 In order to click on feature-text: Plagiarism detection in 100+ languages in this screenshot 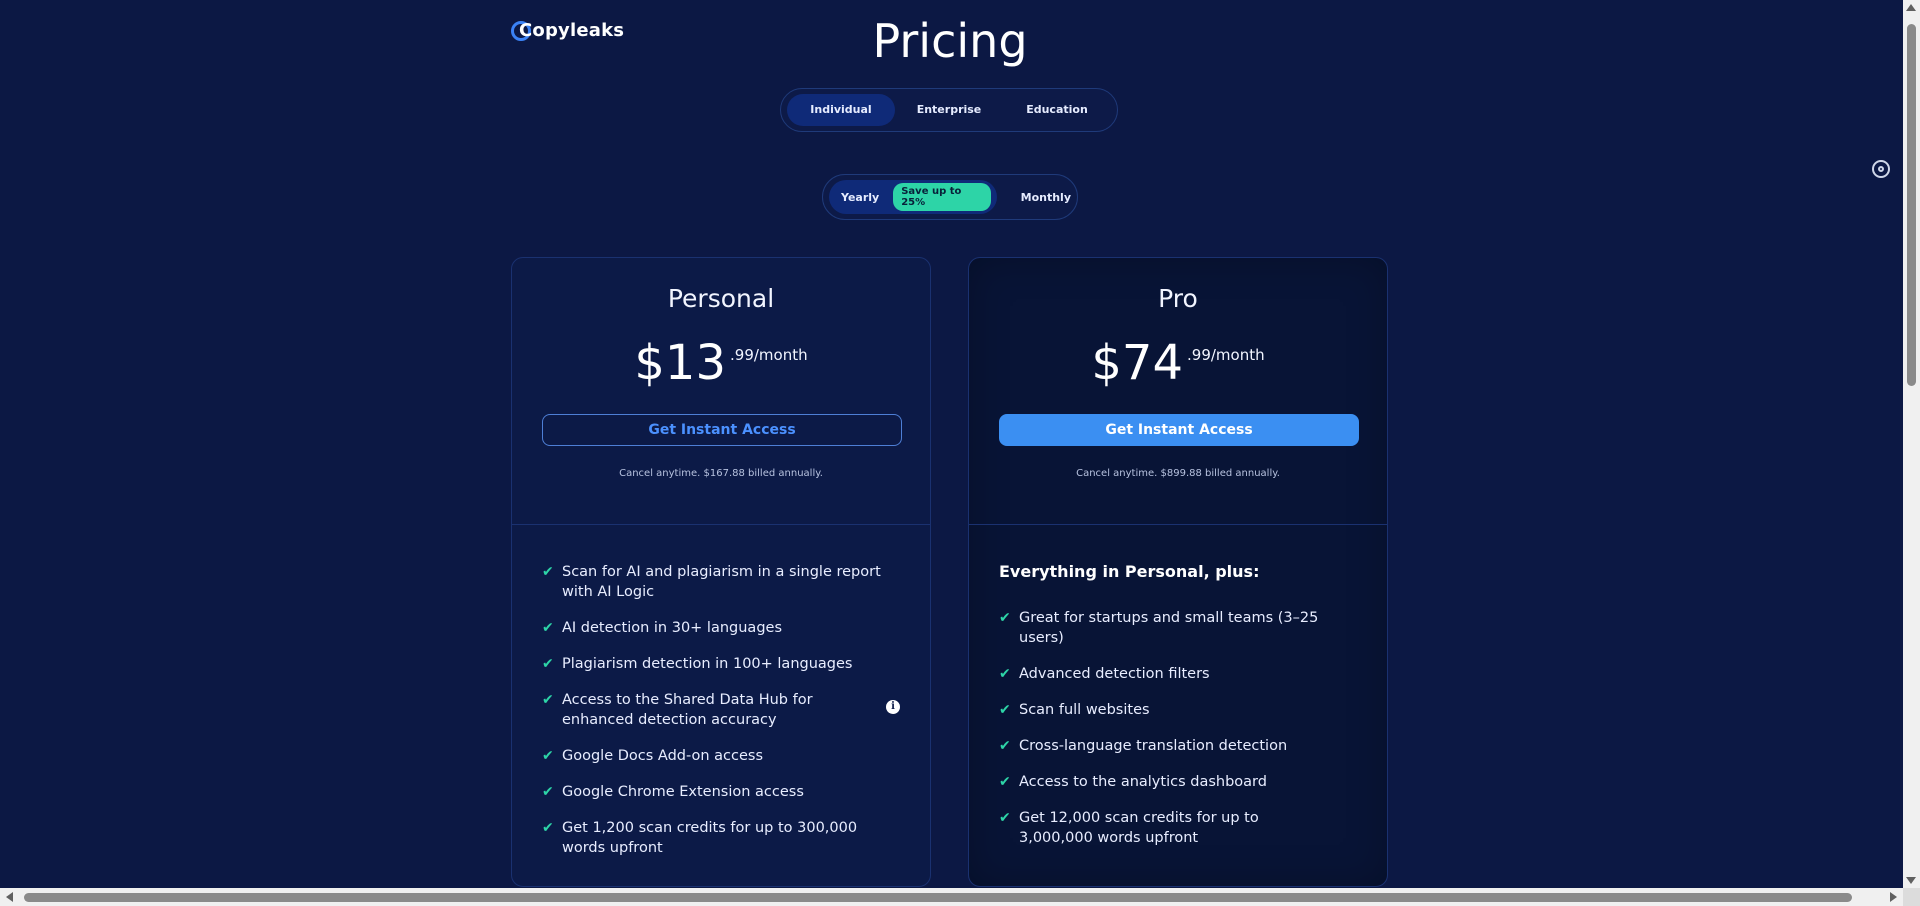, I will do `click(707, 664)`.